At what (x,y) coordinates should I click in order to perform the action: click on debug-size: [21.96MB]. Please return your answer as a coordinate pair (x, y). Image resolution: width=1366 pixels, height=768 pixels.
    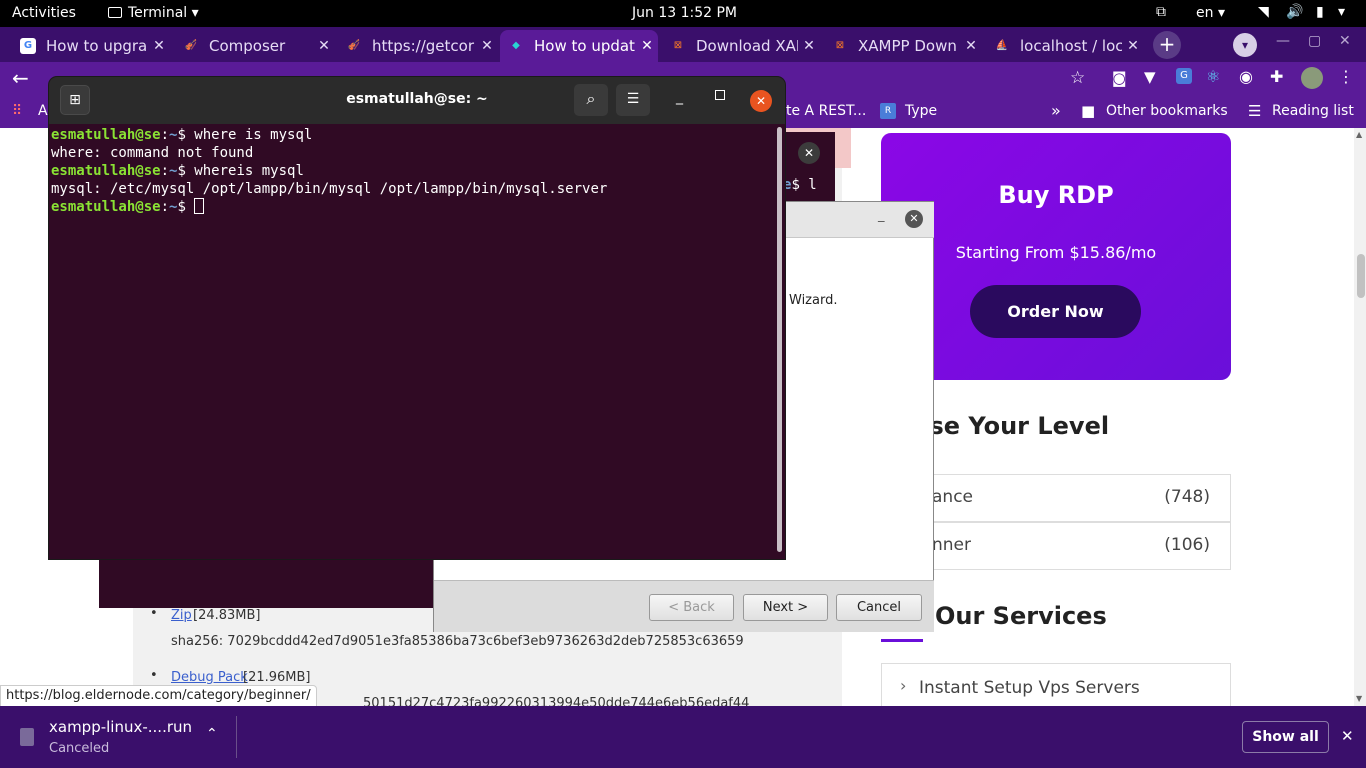
    Looking at the image, I should click on (277, 677).